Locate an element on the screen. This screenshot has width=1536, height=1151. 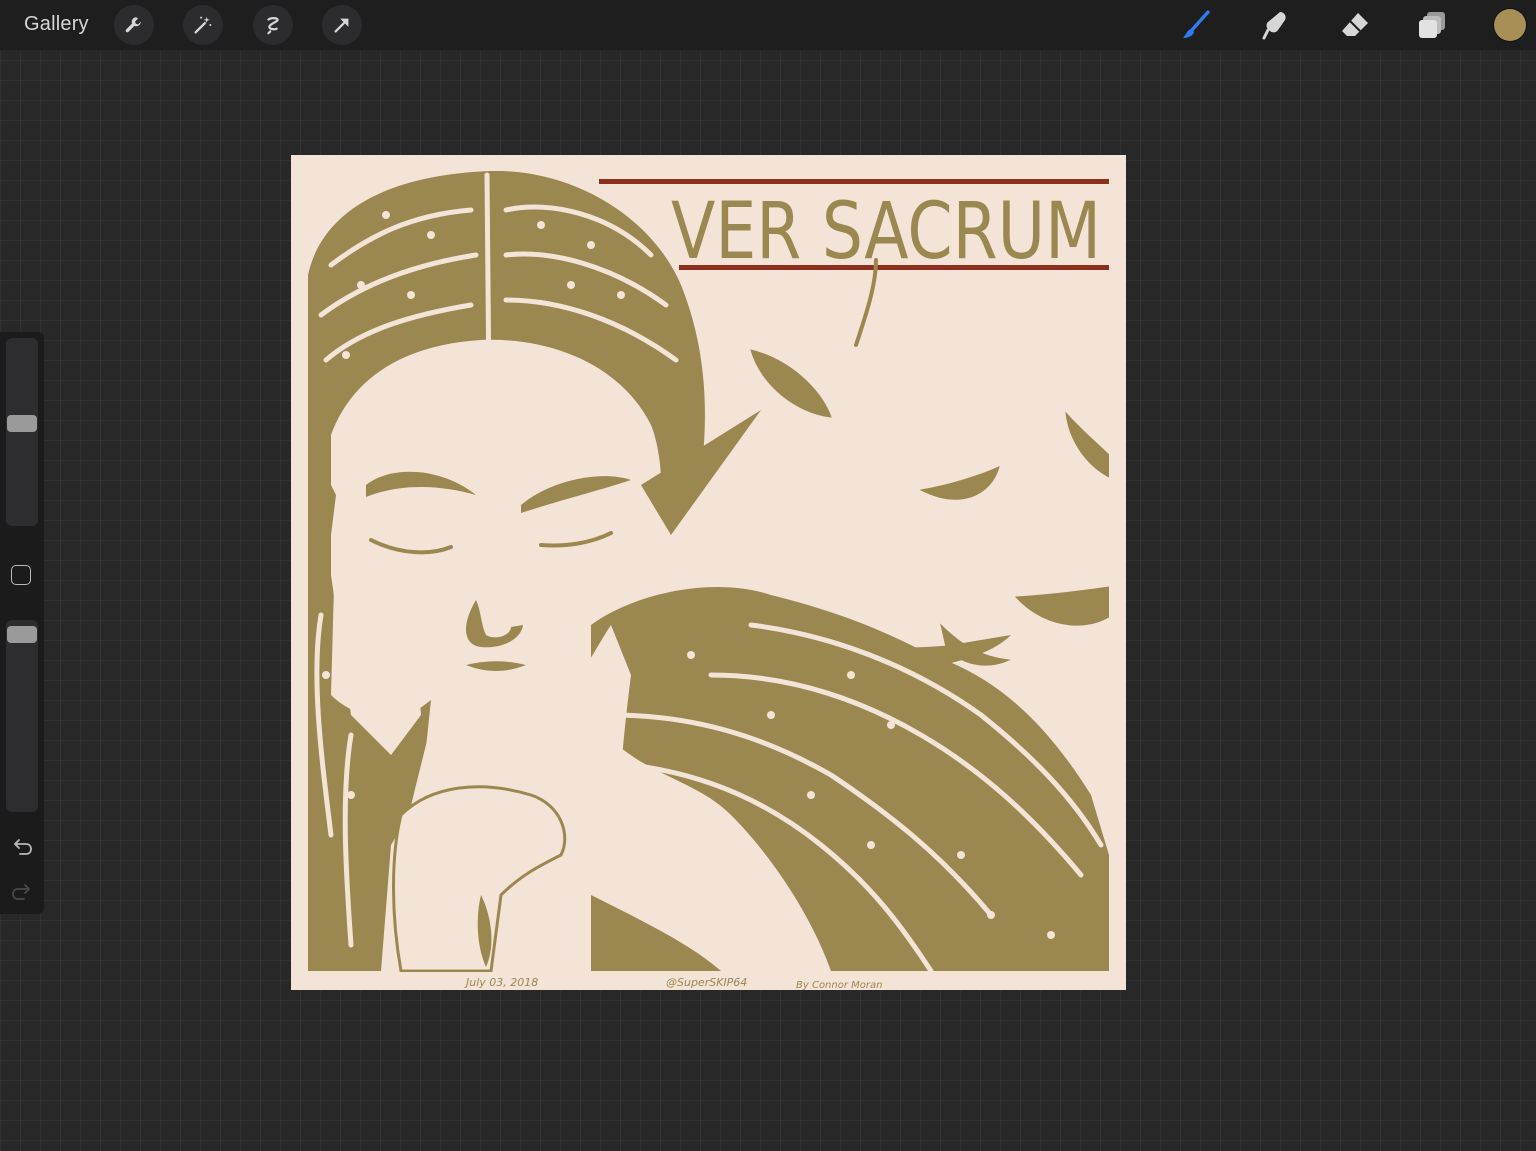
actions-button is located at coordinates (134, 25).